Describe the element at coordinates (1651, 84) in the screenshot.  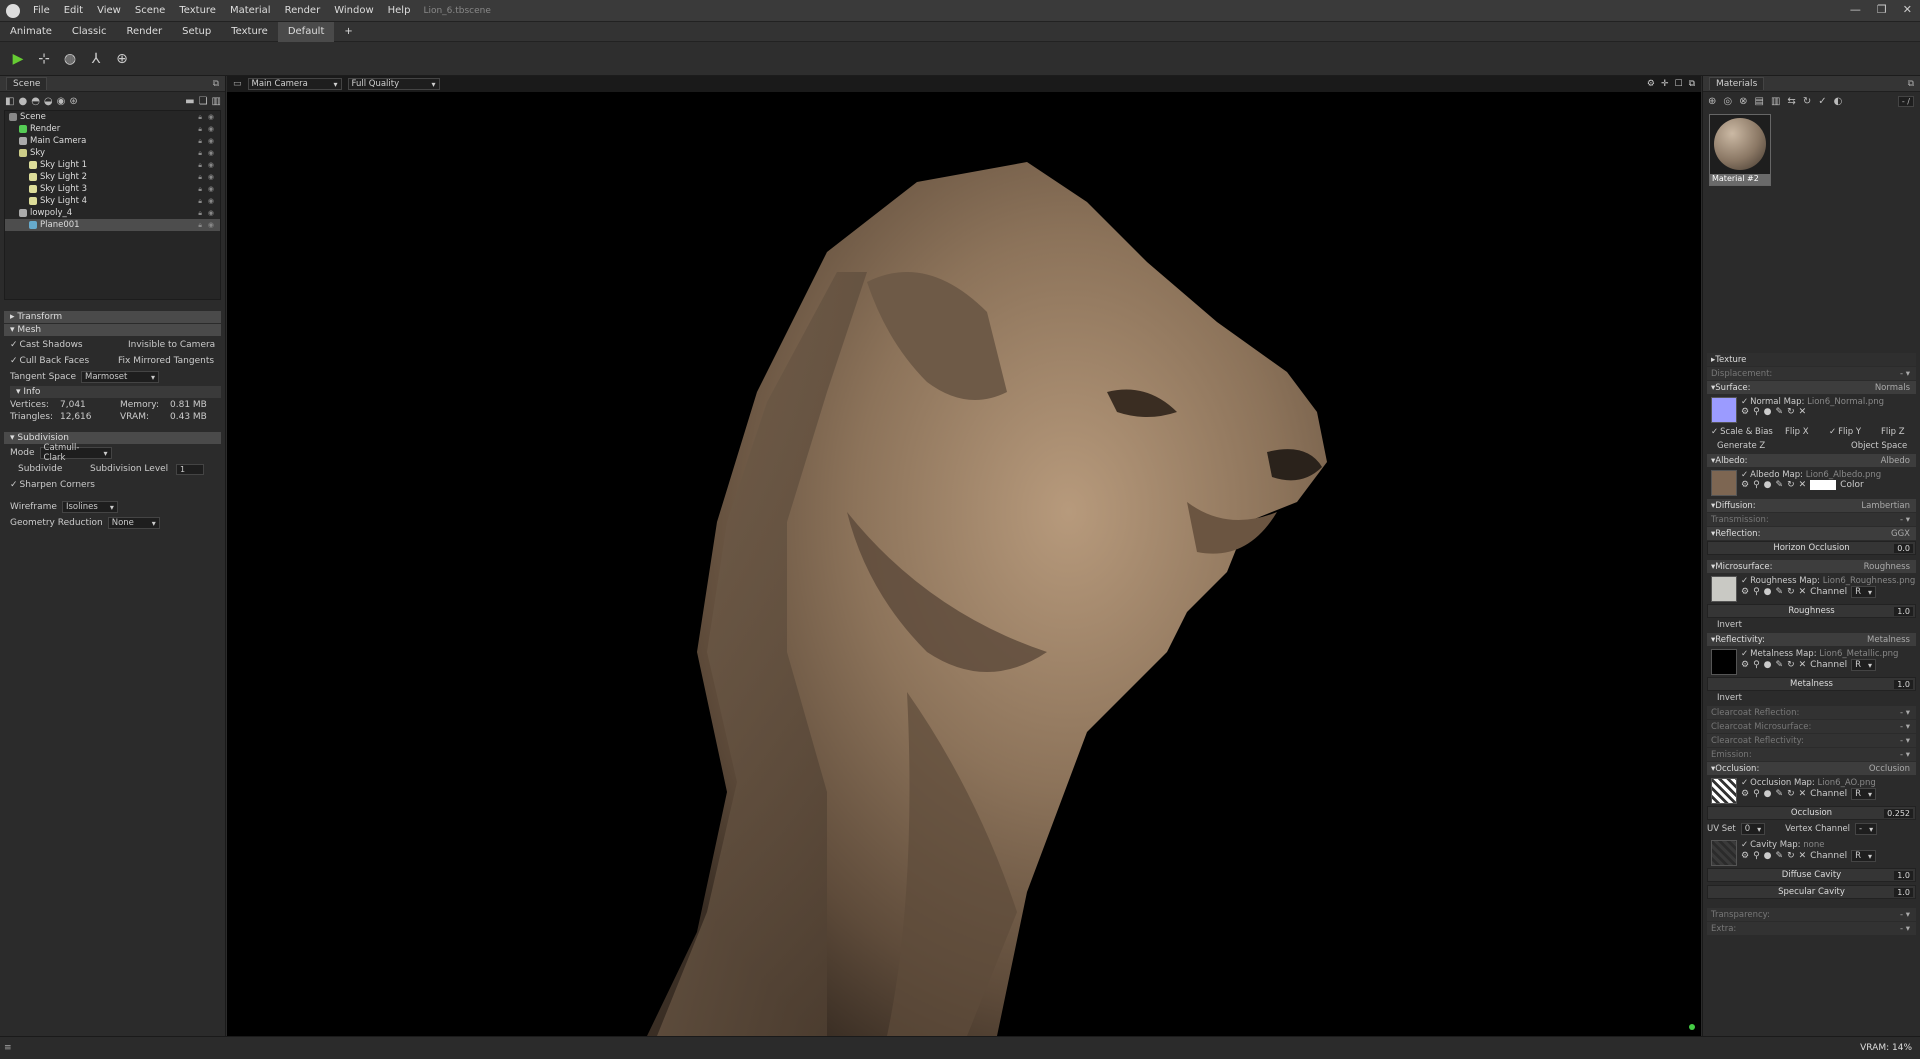
I see `settings-icon: ⚙` at that location.